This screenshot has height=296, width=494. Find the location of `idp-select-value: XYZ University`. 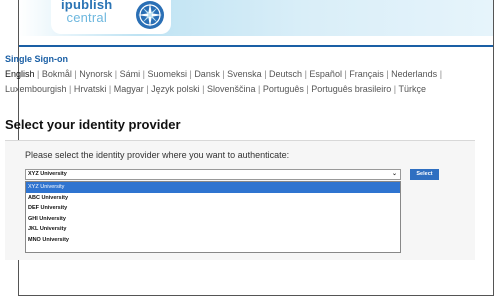

idp-select-value: XYZ University is located at coordinates (47, 174).